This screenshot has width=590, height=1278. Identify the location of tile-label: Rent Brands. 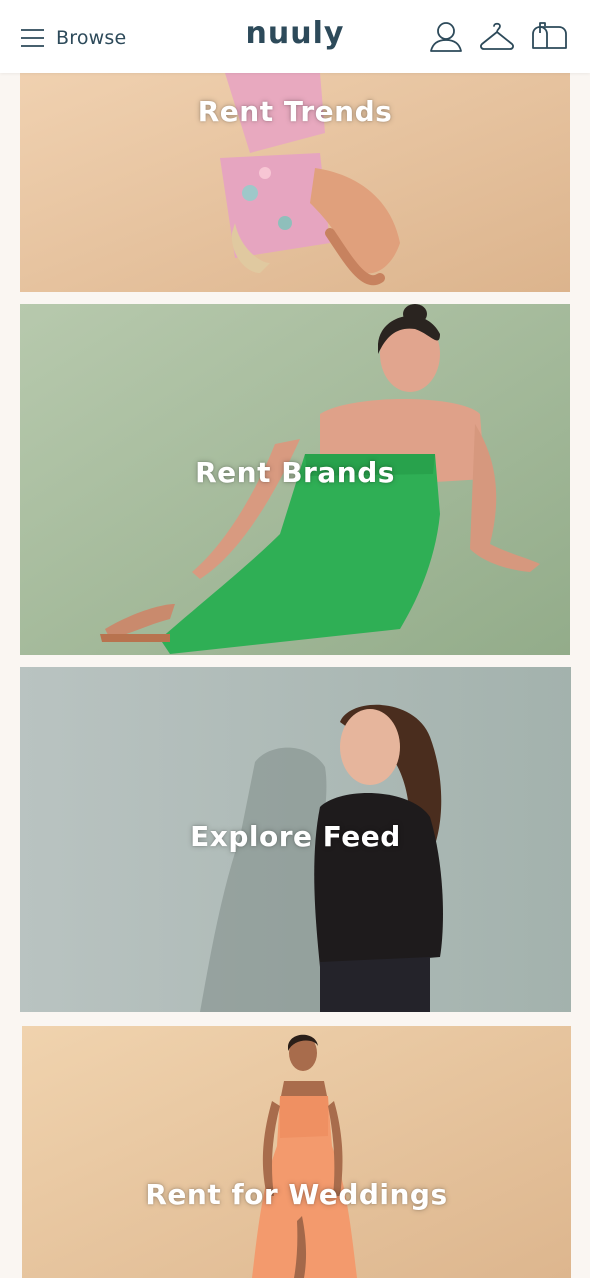
(295, 472).